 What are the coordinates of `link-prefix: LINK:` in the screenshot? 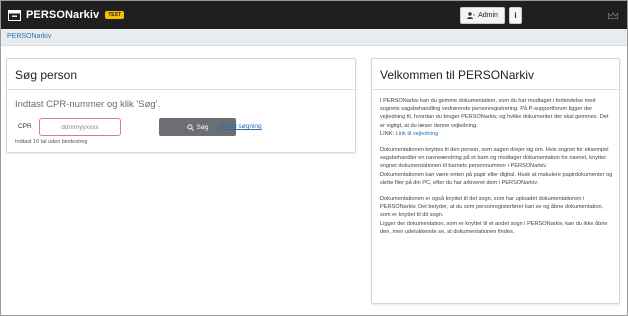 It's located at (388, 133).